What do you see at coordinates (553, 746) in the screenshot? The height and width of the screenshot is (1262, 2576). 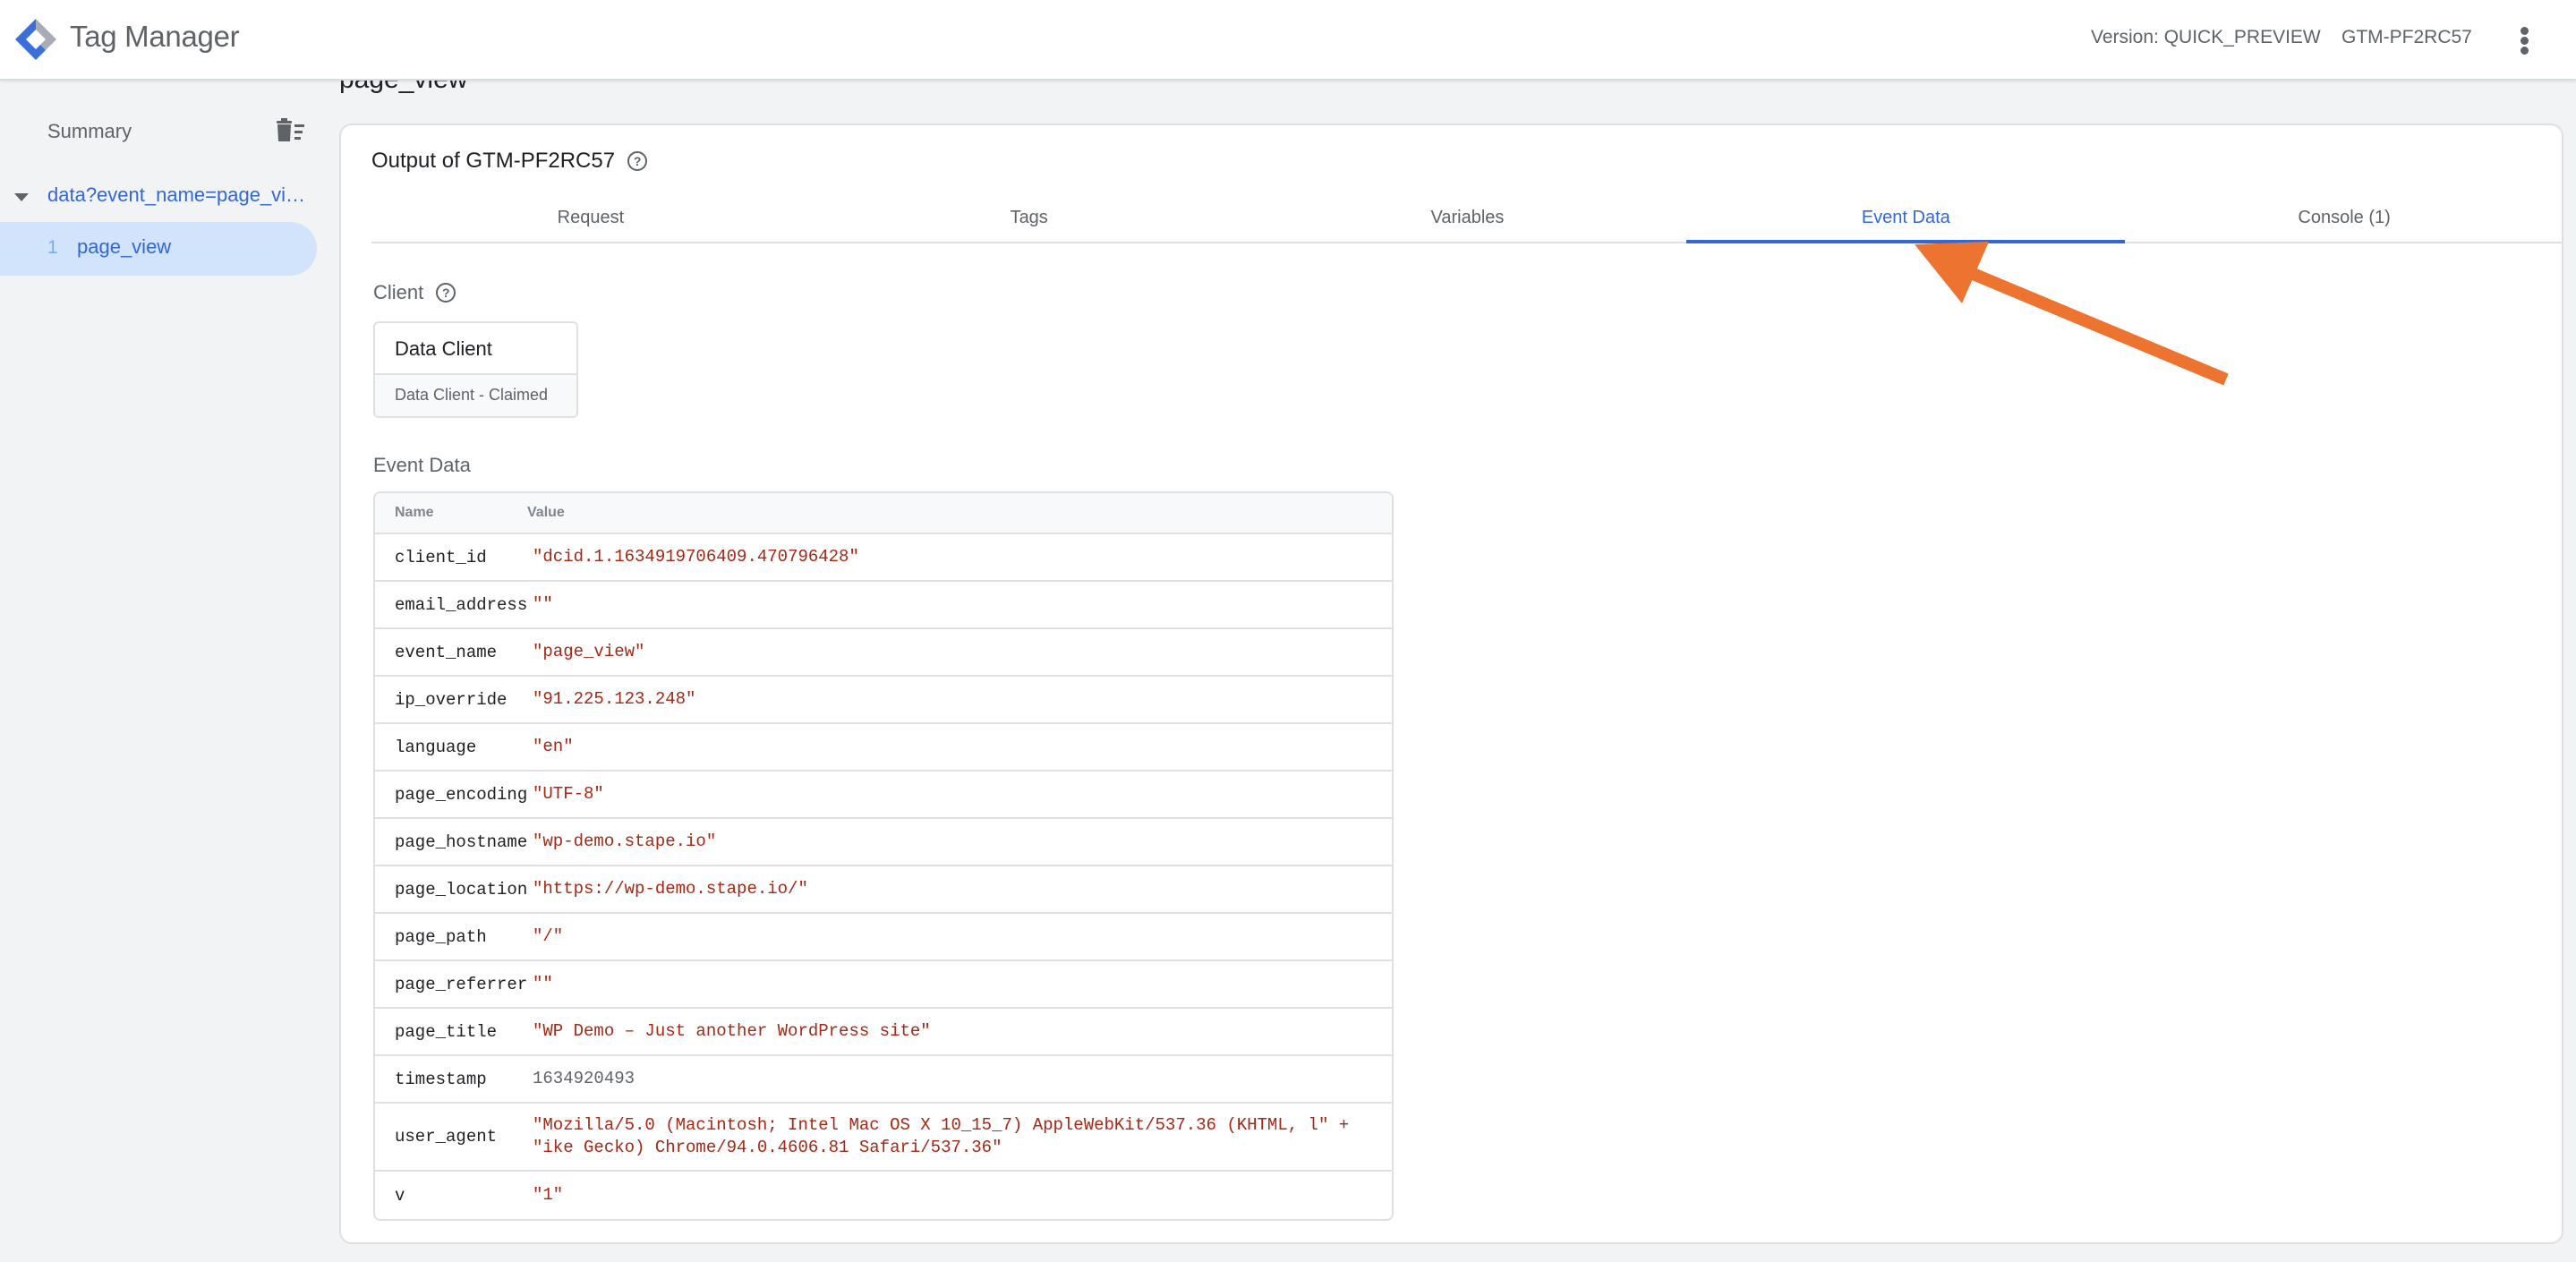 I see `row-value: "en"` at bounding box center [553, 746].